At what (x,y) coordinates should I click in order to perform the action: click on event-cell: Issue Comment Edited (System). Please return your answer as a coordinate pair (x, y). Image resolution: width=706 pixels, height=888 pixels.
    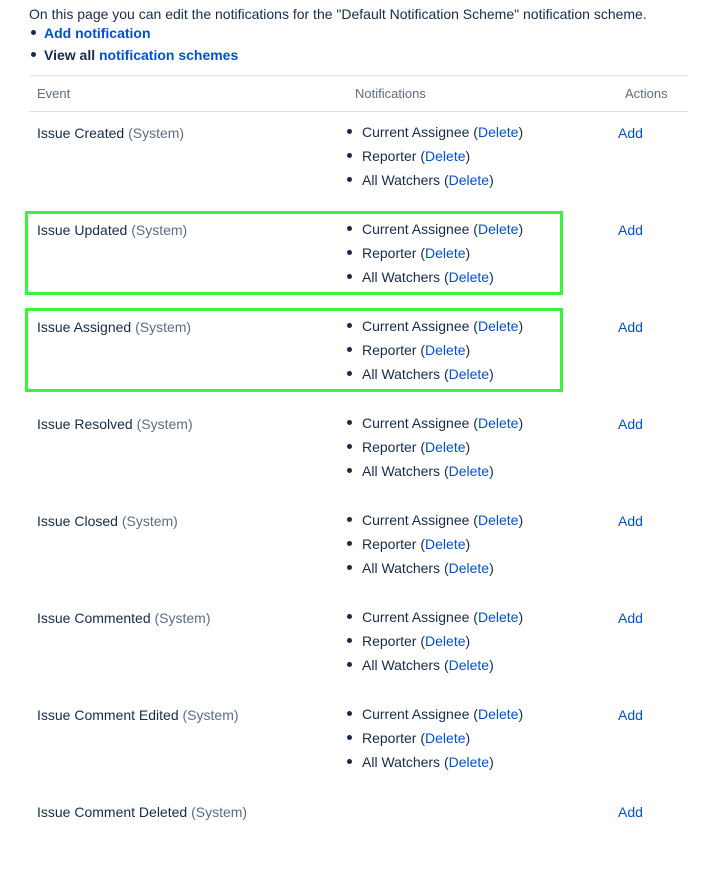
    Looking at the image, I should click on (188, 742).